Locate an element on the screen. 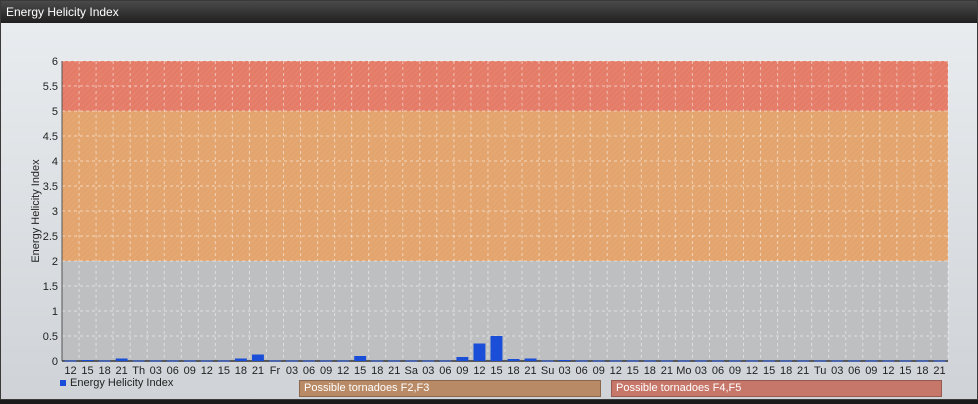 The width and height of the screenshot is (978, 404). legend: Energy Helicity Index is located at coordinates (116, 383).